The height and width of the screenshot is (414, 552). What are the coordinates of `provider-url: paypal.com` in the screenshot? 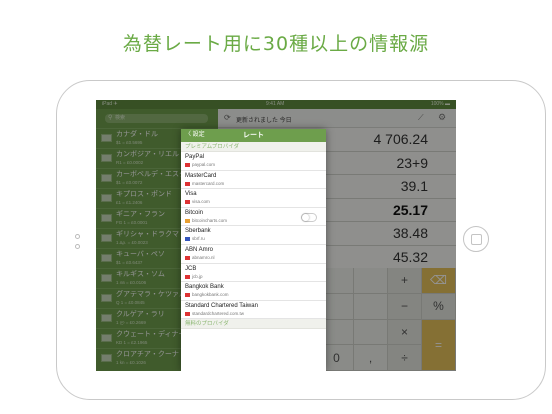 It's located at (255, 165).